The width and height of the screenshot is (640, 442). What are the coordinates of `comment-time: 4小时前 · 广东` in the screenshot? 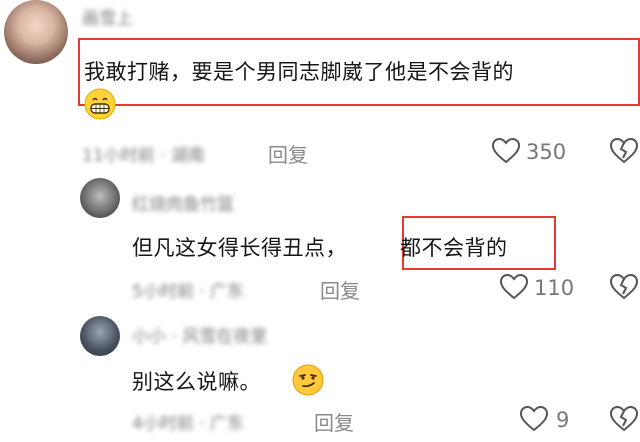 It's located at (188, 424).